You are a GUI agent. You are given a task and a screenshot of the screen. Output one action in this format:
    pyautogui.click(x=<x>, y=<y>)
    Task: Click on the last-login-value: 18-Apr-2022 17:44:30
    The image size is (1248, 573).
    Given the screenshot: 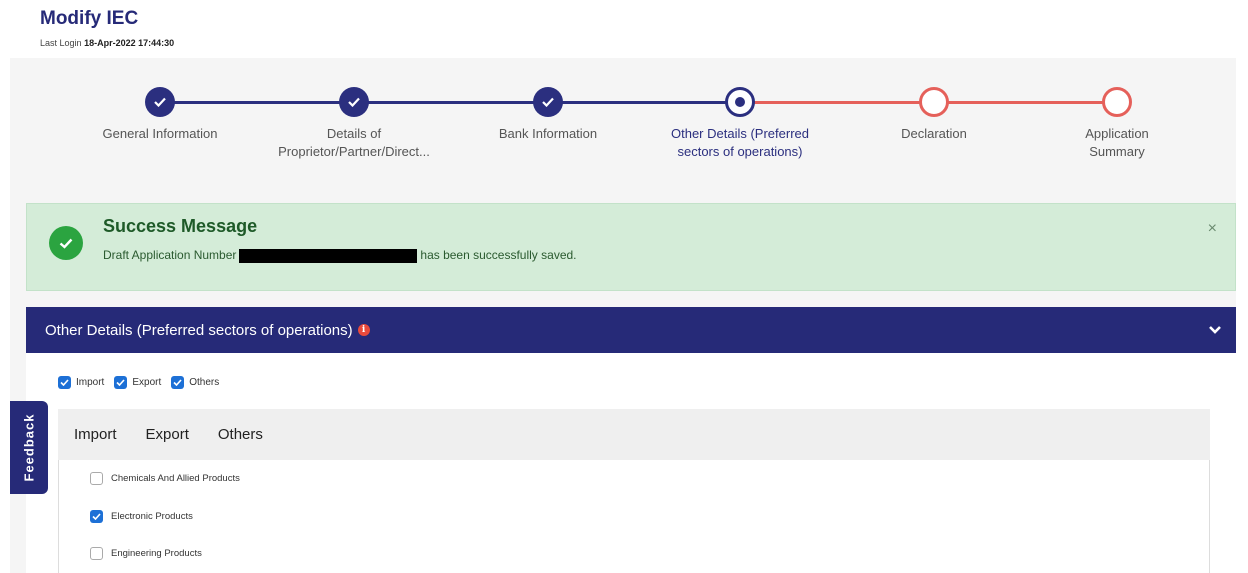 What is the action you would take?
    pyautogui.click(x=129, y=43)
    